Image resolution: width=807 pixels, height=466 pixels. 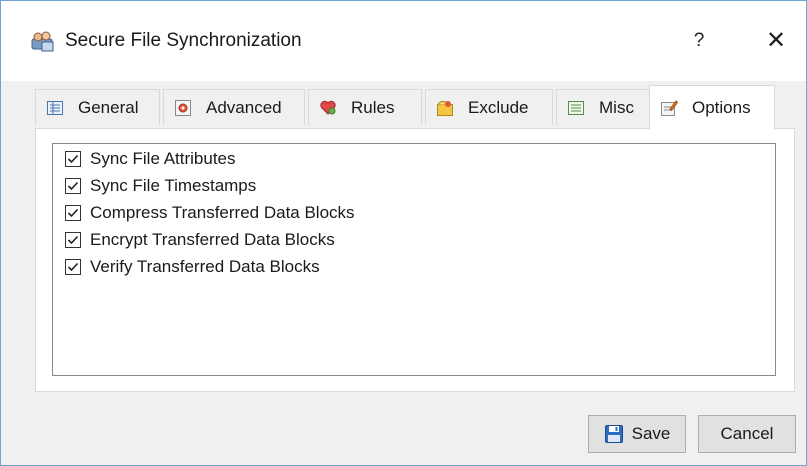 I want to click on tab-misc: Misc, so click(x=606, y=107).